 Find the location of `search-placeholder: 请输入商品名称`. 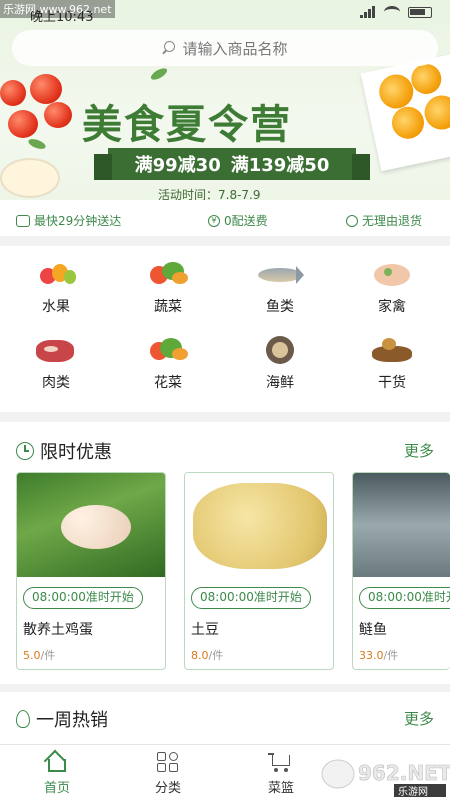

search-placeholder: 请输入商品名称 is located at coordinates (235, 48).